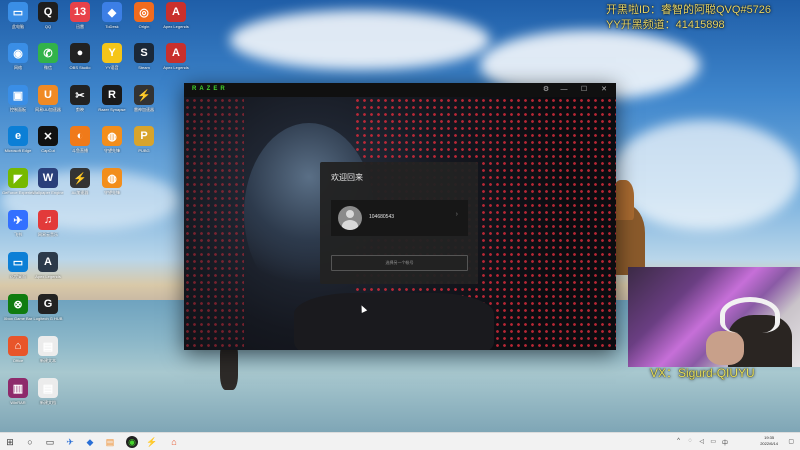 This screenshot has height=450, width=800. I want to click on telegram-icon: ✈, so click(70, 442).